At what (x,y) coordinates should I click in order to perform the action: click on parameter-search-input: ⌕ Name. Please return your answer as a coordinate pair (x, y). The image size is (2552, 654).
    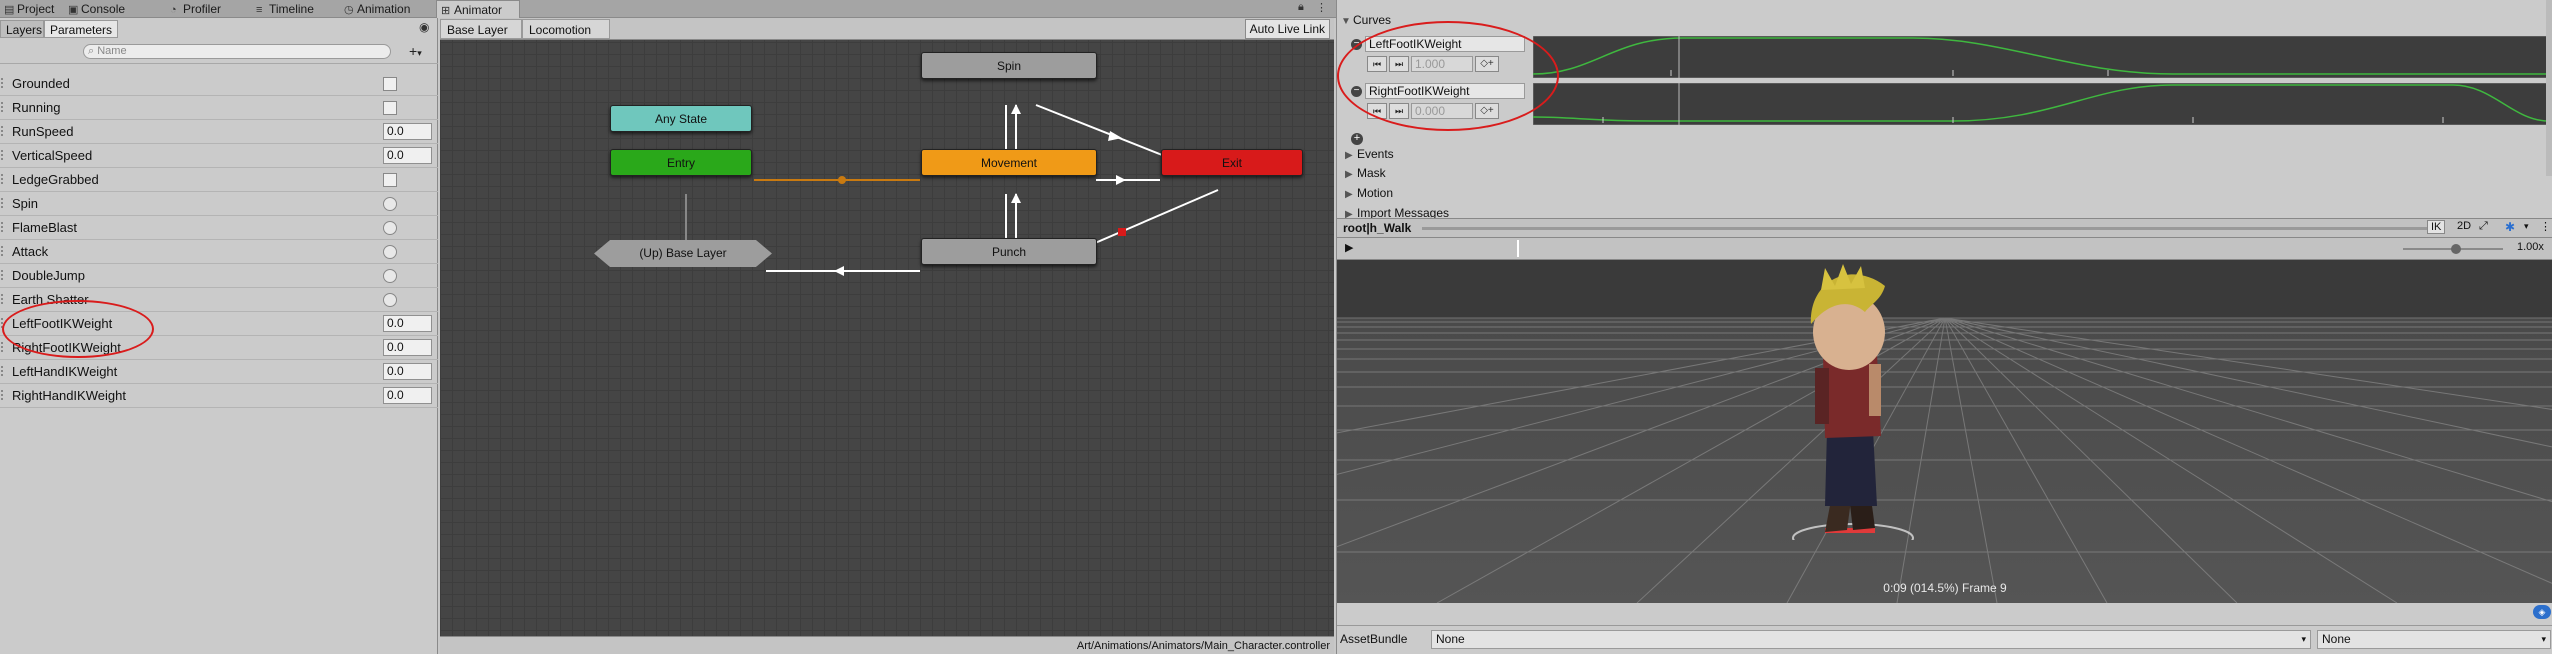
    Looking at the image, I should click on (237, 51).